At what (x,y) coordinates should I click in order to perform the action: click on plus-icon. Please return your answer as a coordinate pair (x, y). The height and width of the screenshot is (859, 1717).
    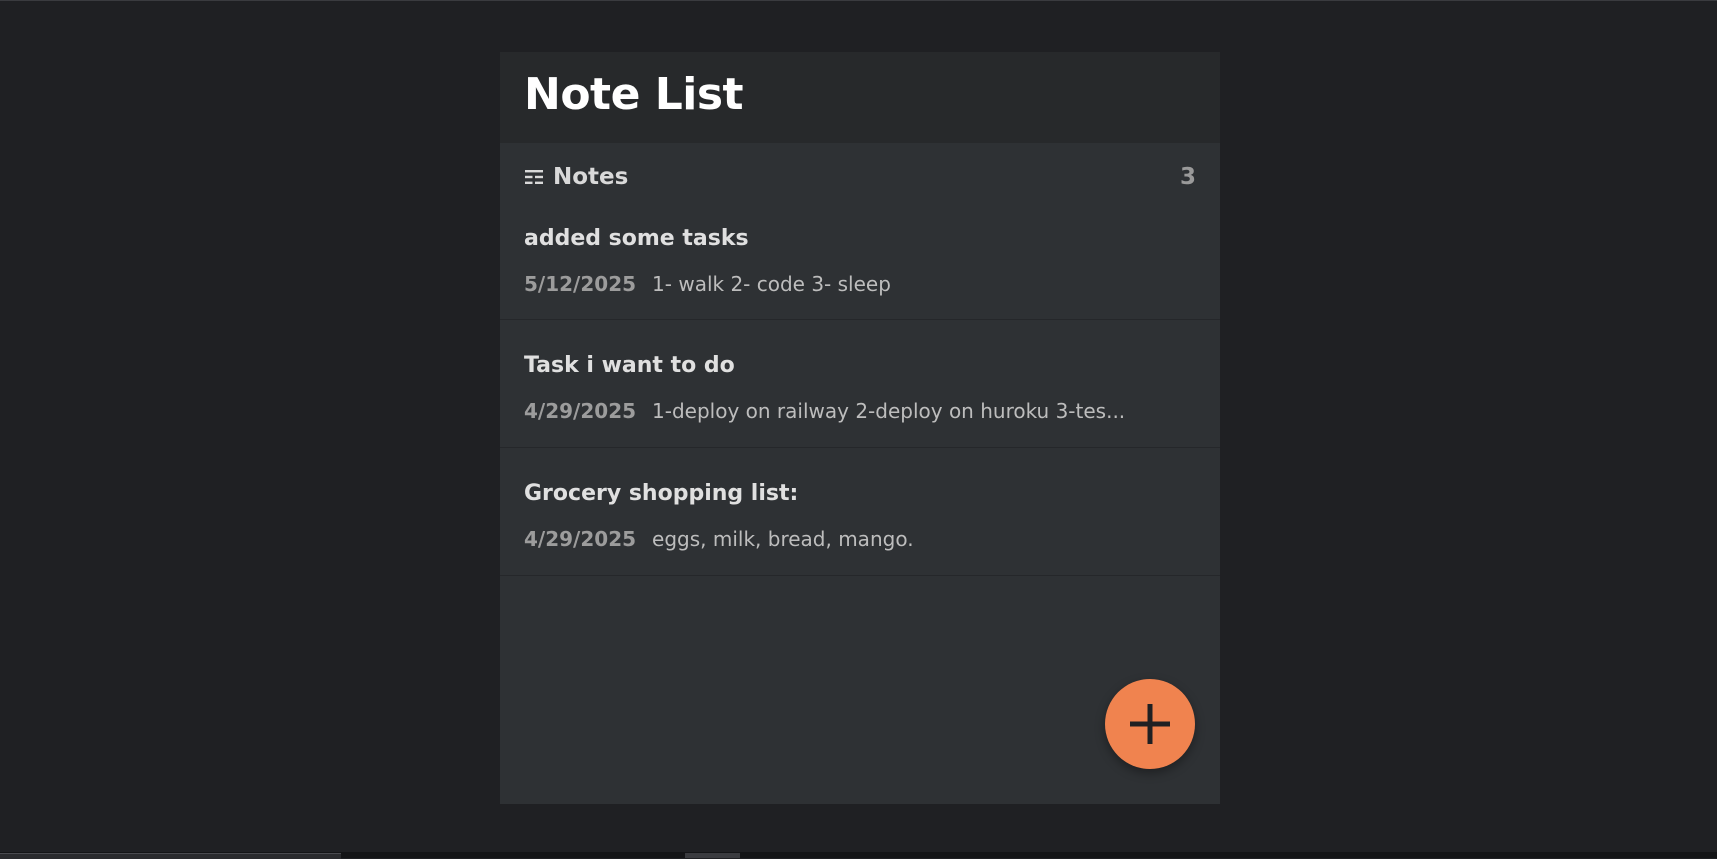
    Looking at the image, I should click on (1150, 724).